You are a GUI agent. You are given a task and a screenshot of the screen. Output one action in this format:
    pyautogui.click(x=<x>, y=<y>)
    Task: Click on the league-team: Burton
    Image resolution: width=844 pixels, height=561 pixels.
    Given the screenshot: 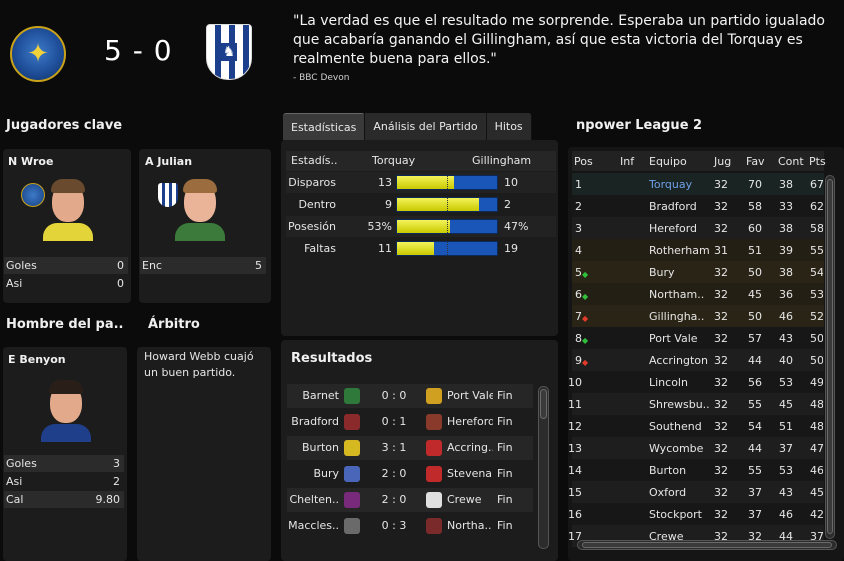 What is the action you would take?
    pyautogui.click(x=680, y=470)
    